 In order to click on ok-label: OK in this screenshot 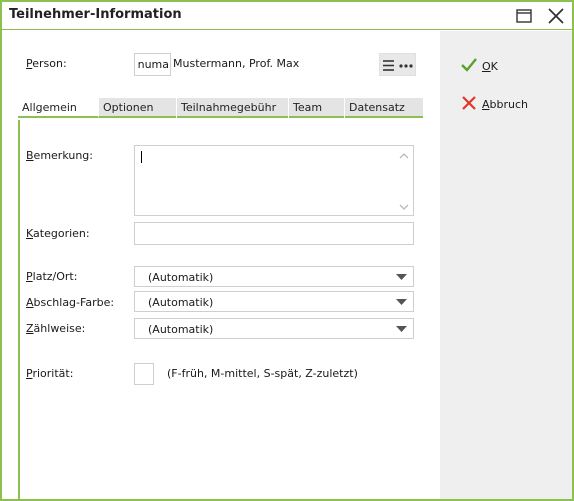, I will do `click(490, 66)`.